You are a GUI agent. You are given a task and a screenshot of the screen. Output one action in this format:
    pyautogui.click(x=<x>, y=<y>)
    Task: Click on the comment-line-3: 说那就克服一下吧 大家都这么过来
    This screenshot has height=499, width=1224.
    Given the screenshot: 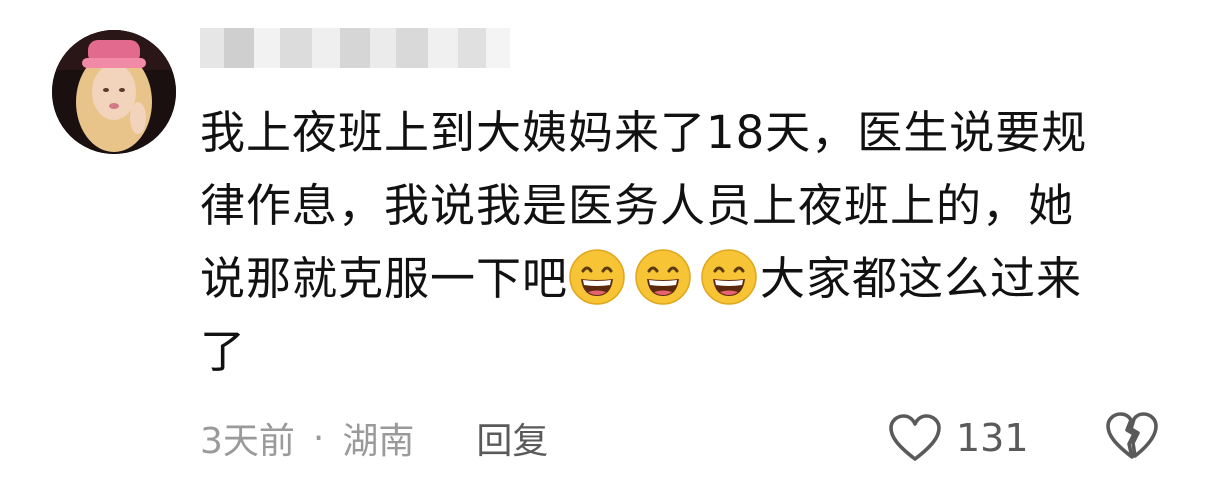 What is the action you would take?
    pyautogui.click(x=690, y=278)
    